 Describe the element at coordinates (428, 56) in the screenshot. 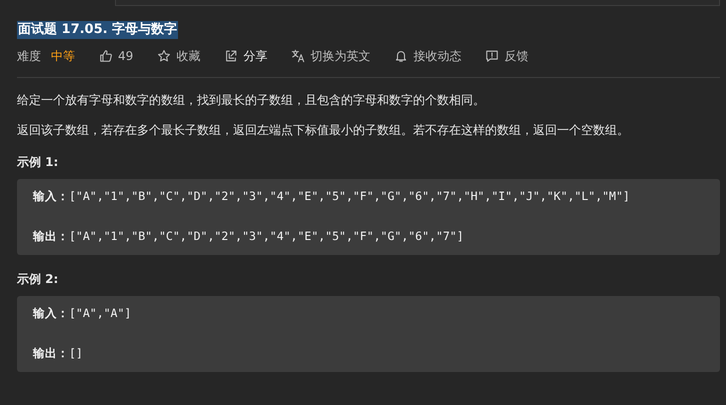

I see `bell-action: 接收动态` at that location.